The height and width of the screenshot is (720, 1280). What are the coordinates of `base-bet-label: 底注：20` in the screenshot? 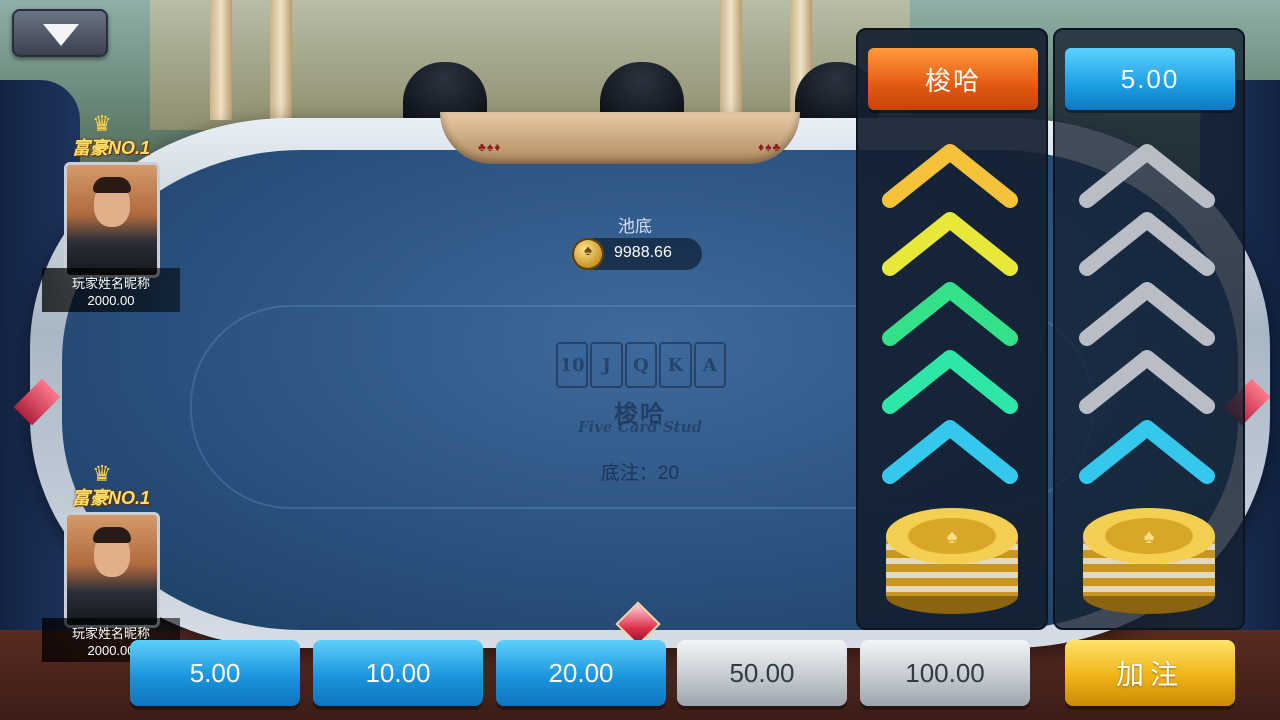 It's located at (640, 473).